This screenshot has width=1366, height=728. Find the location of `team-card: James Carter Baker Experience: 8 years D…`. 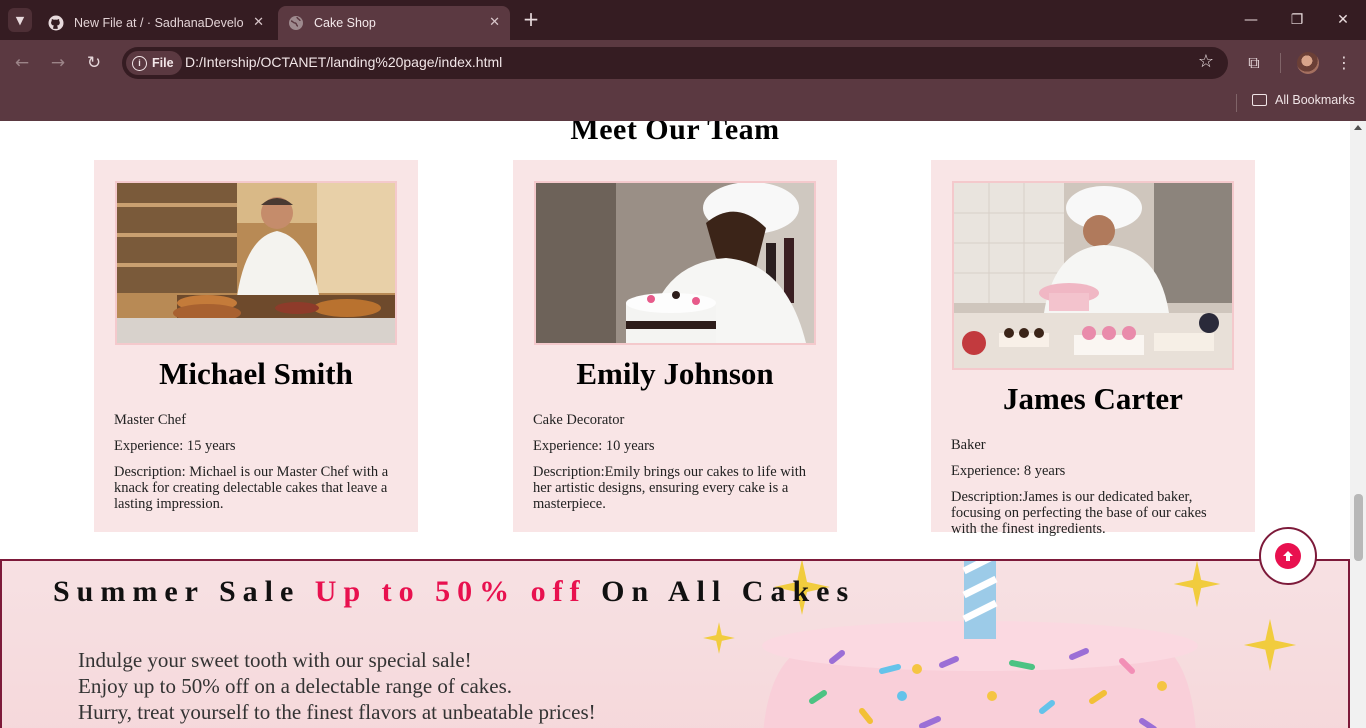

team-card: James Carter Baker Experience: 8 years D… is located at coordinates (1093, 348).